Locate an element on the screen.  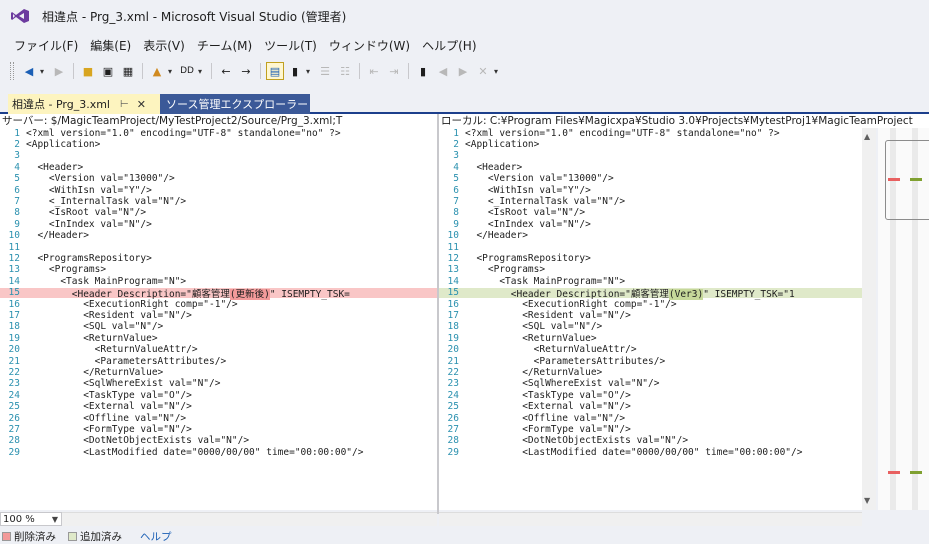
tab-diff: 相違点 - Prg_3.xml ⊢ ✕ is located at coordinates (84, 104).